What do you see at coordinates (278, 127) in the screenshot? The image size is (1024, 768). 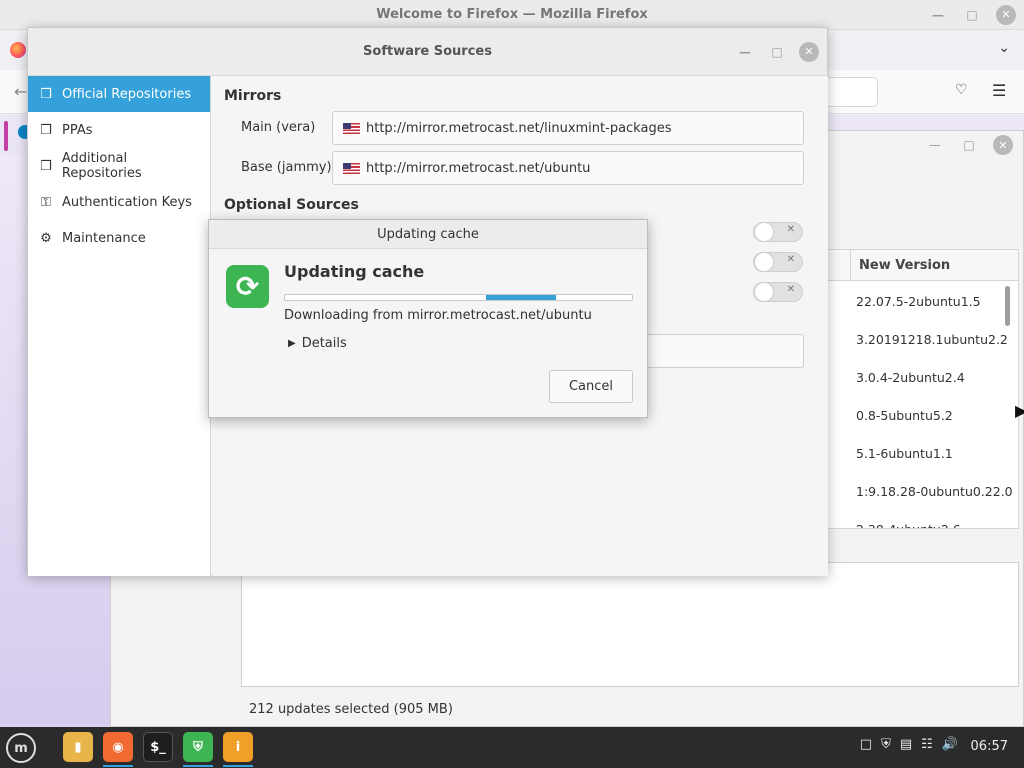 I see `main-mirror-label: Main (vera)` at bounding box center [278, 127].